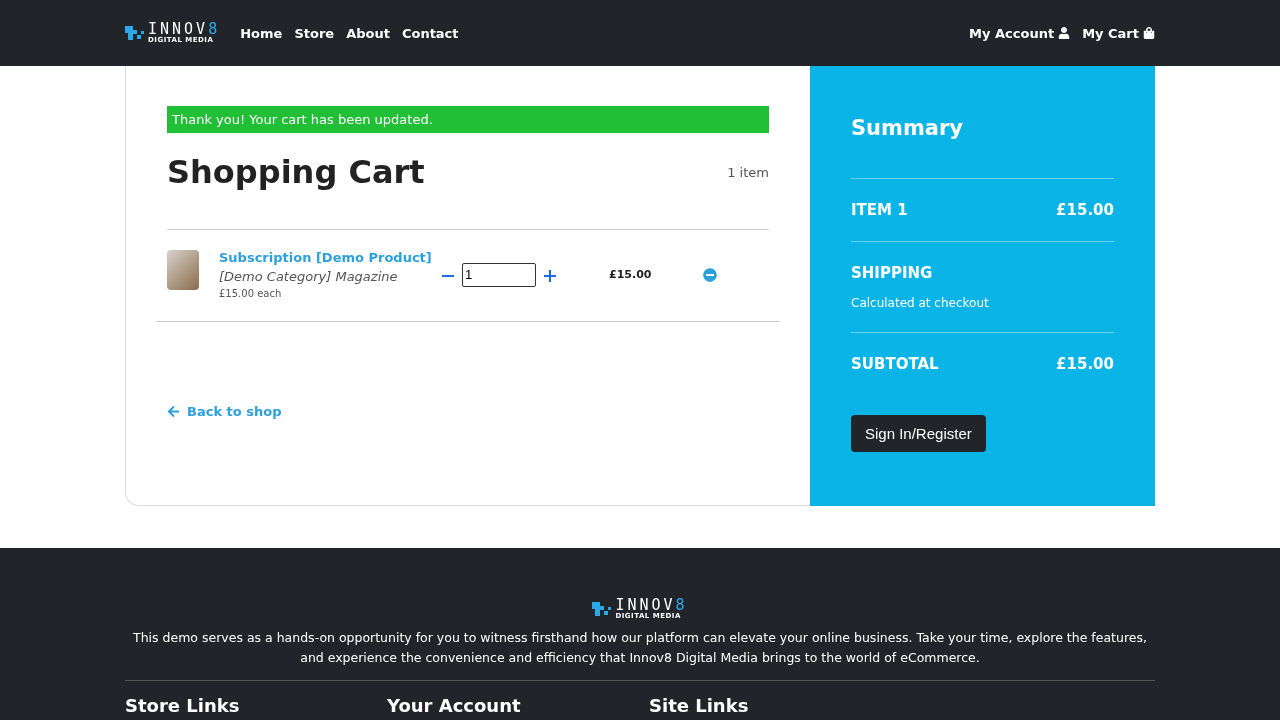  Describe the element at coordinates (631, 274) in the screenshot. I see `line-total: £15.00` at that location.